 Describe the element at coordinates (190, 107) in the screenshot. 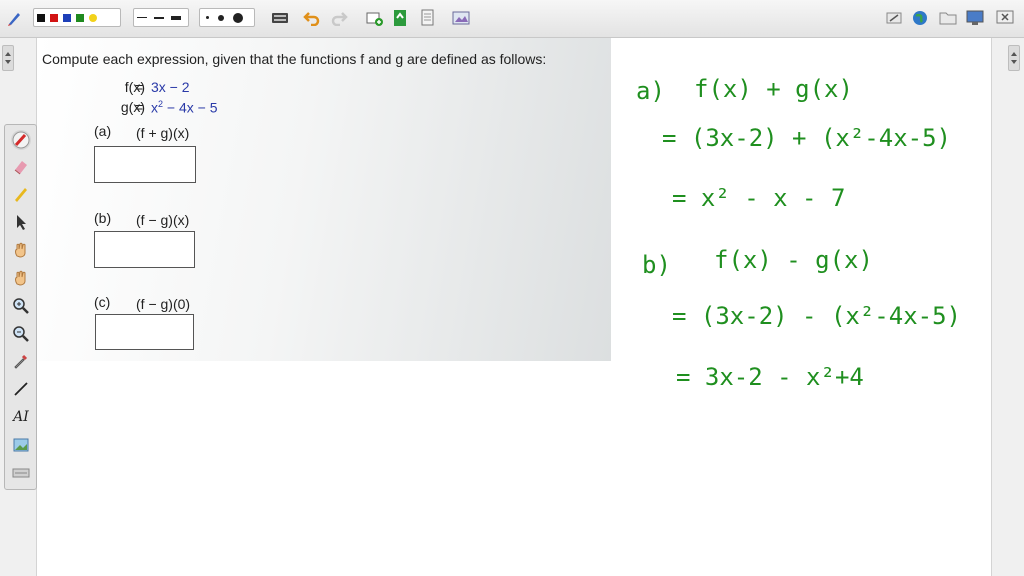

I see `g-expression-rest: − 4x − 5` at that location.